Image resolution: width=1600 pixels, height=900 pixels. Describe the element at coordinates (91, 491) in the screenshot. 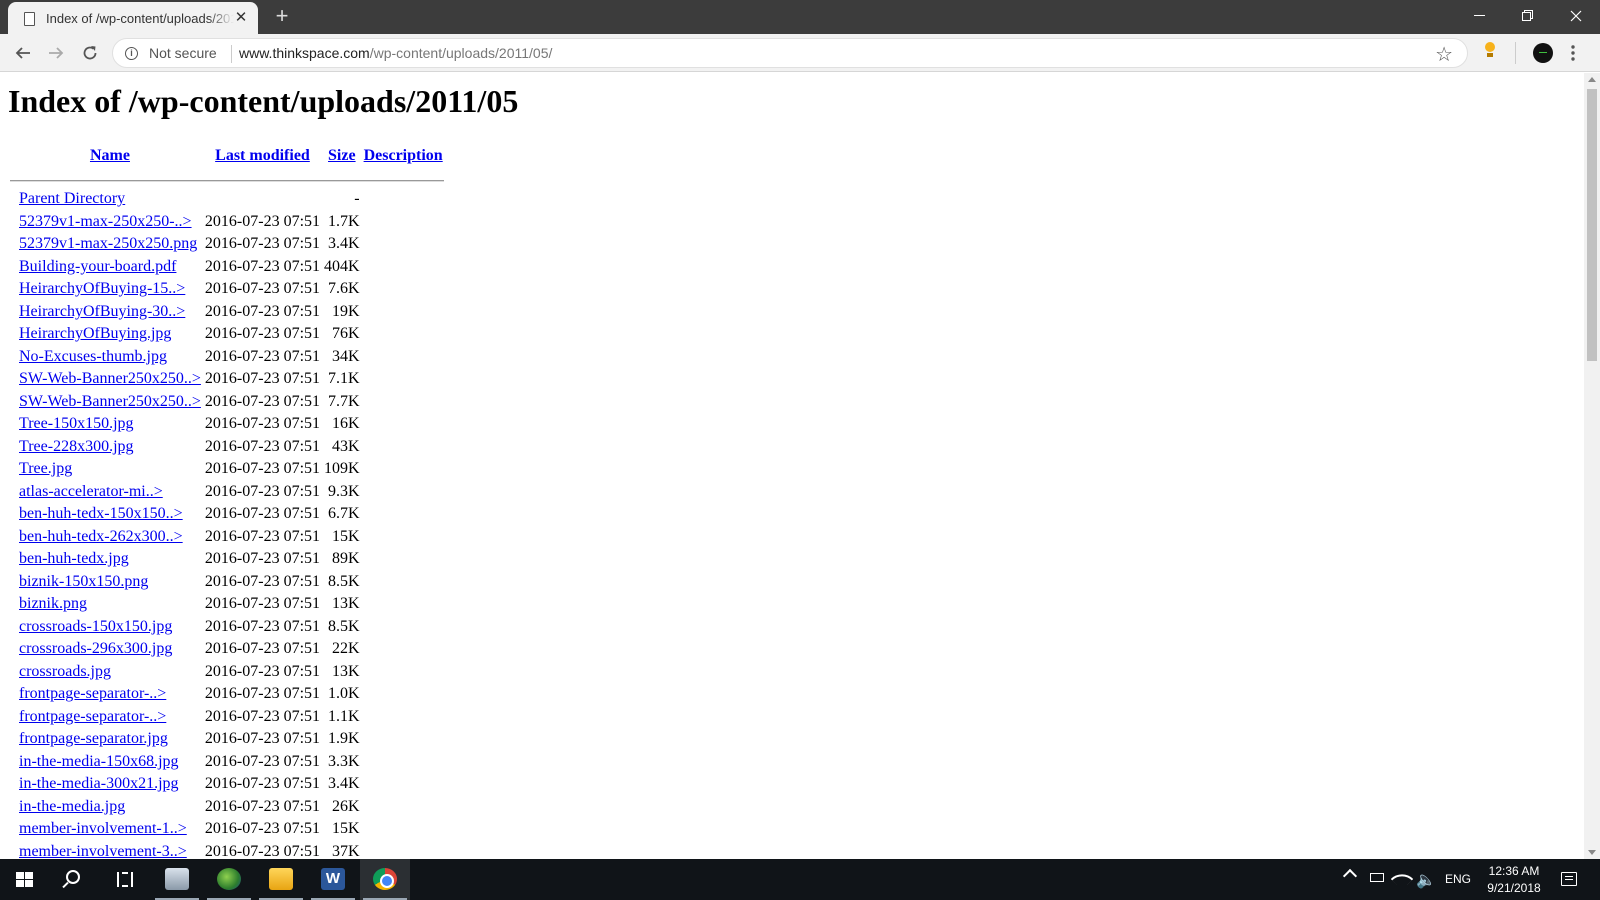

I see `file-link: atlas-accelerator-mi..>` at that location.